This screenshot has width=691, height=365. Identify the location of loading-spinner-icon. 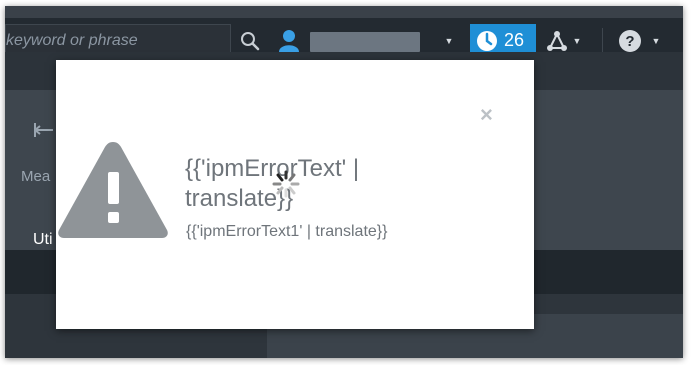
(286, 184).